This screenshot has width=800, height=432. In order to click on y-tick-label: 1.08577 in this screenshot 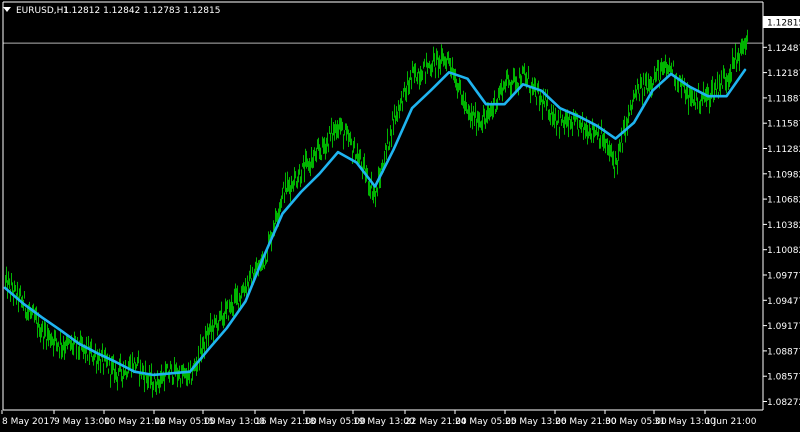, I will do `click(783, 378)`.